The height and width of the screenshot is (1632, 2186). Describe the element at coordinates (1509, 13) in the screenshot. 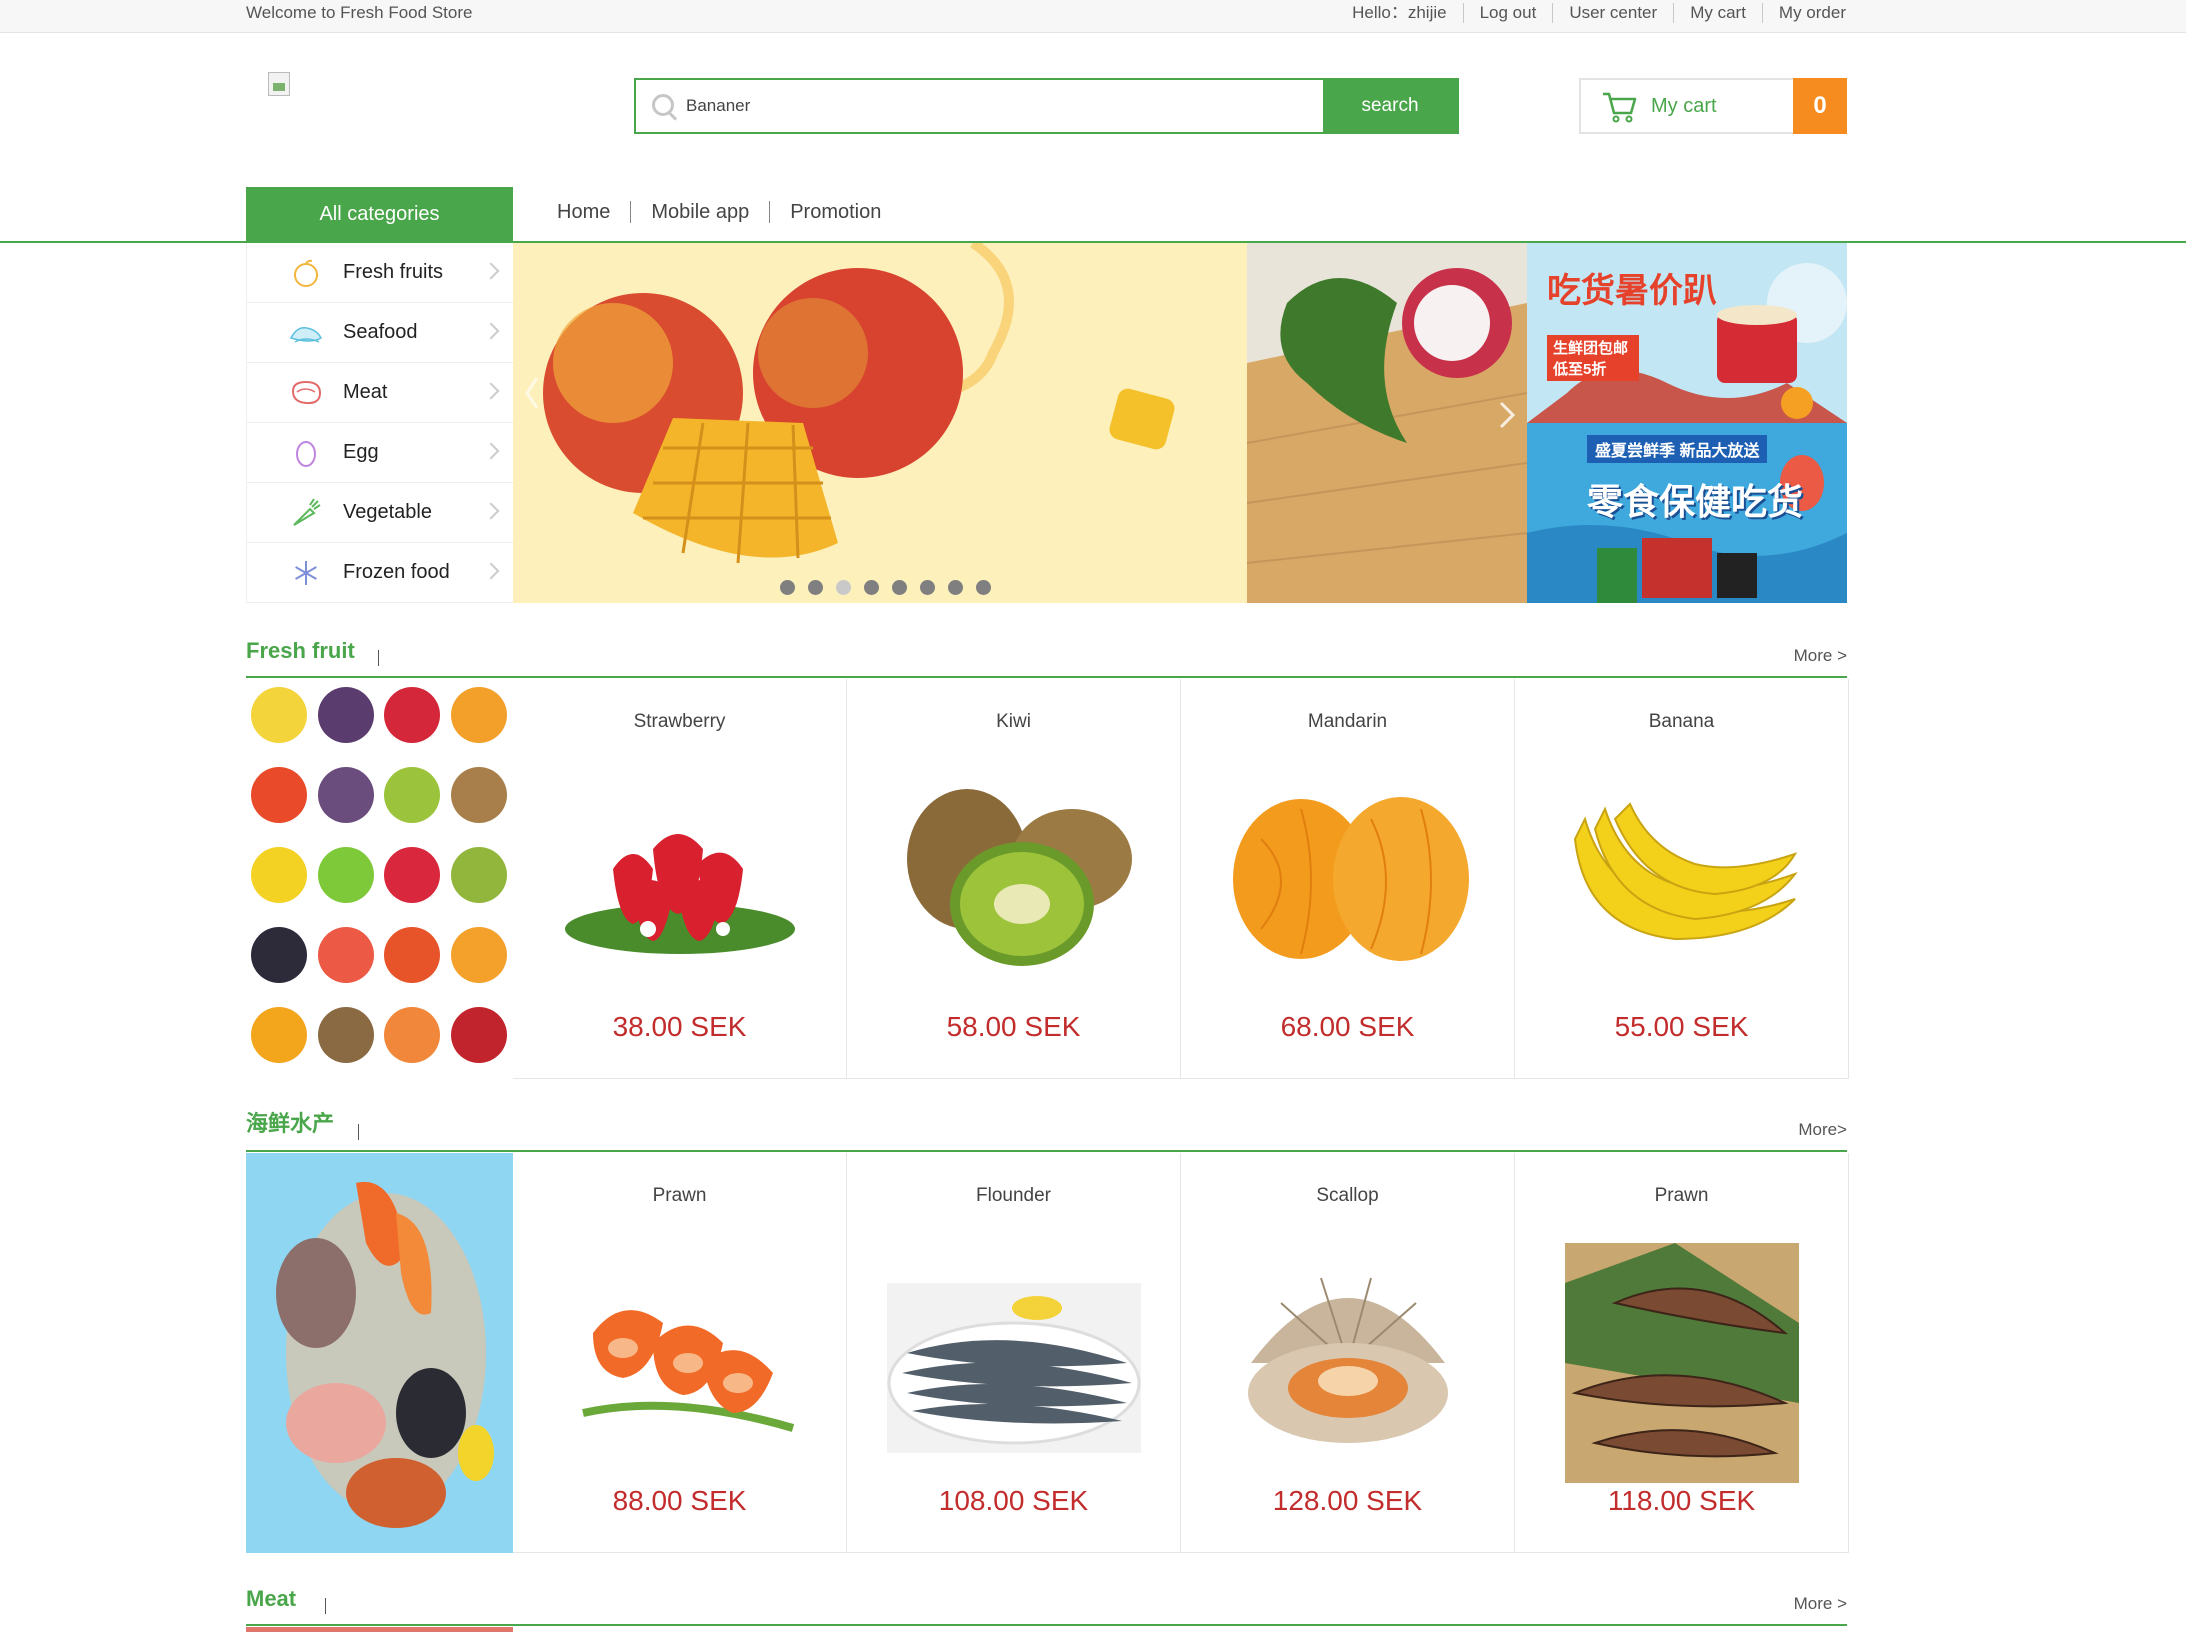

I see `logout-link: Log out` at that location.